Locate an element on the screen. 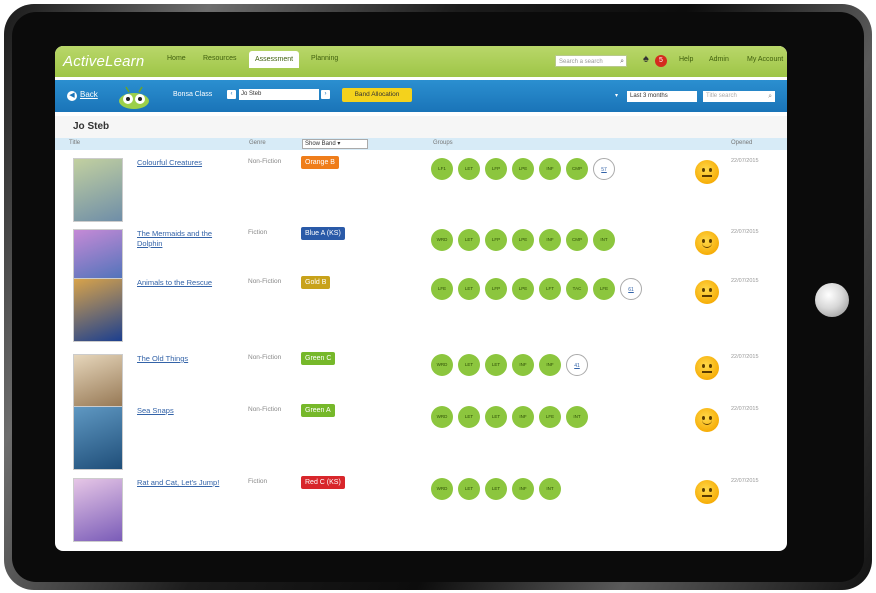  nav-planning: Planning is located at coordinates (324, 58).